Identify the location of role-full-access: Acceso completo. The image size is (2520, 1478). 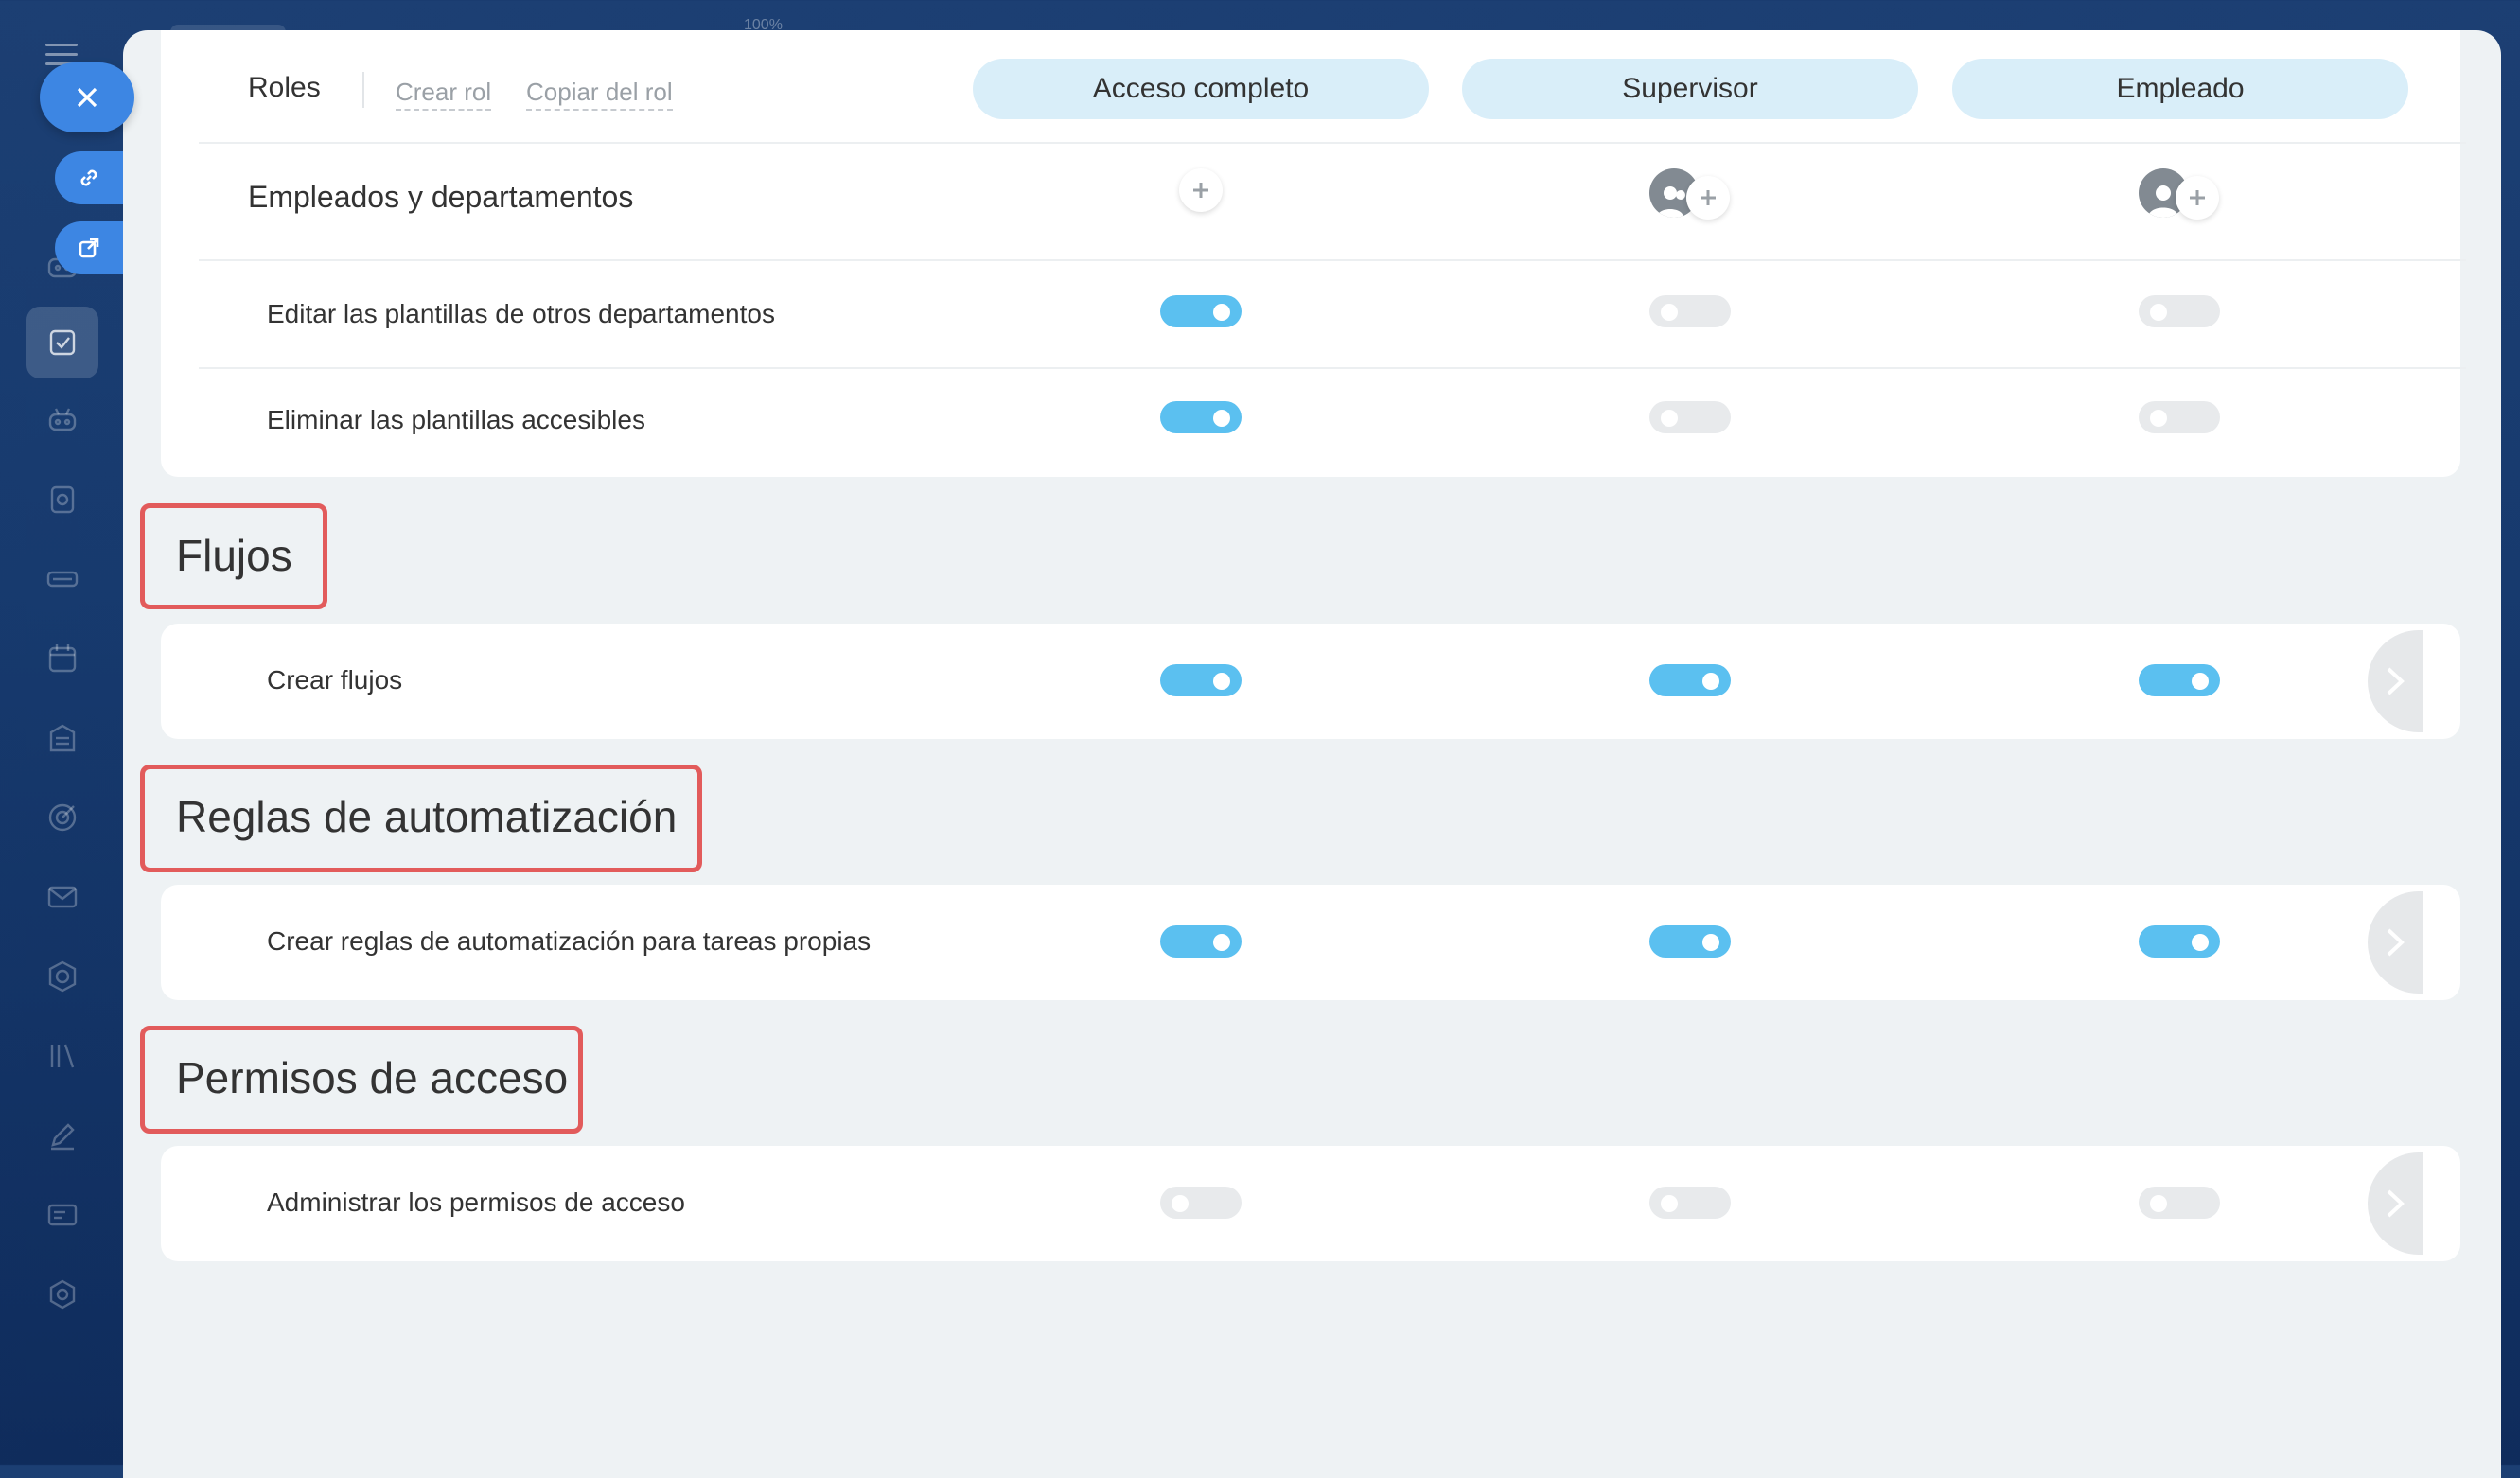
(1201, 89).